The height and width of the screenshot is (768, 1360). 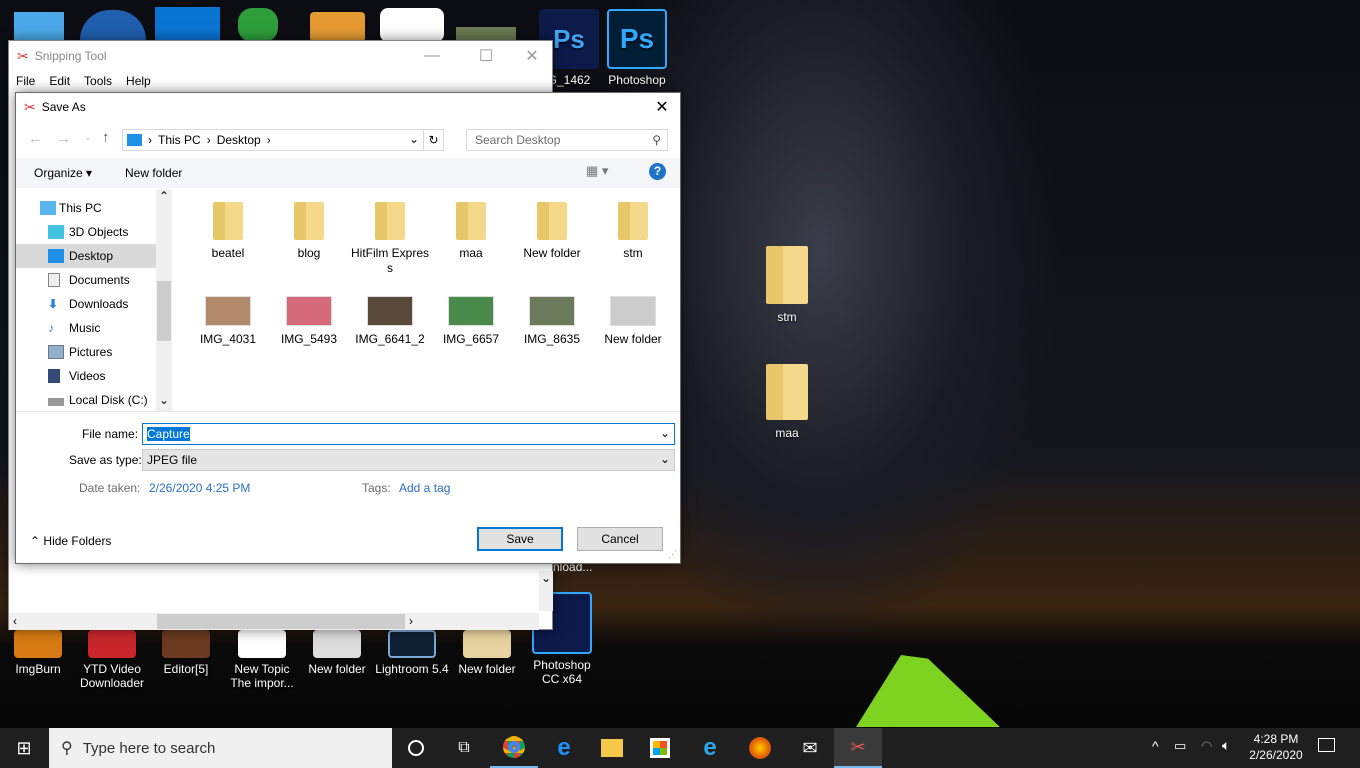 I want to click on breadcrumb-this-pc: This PC, so click(x=179, y=140).